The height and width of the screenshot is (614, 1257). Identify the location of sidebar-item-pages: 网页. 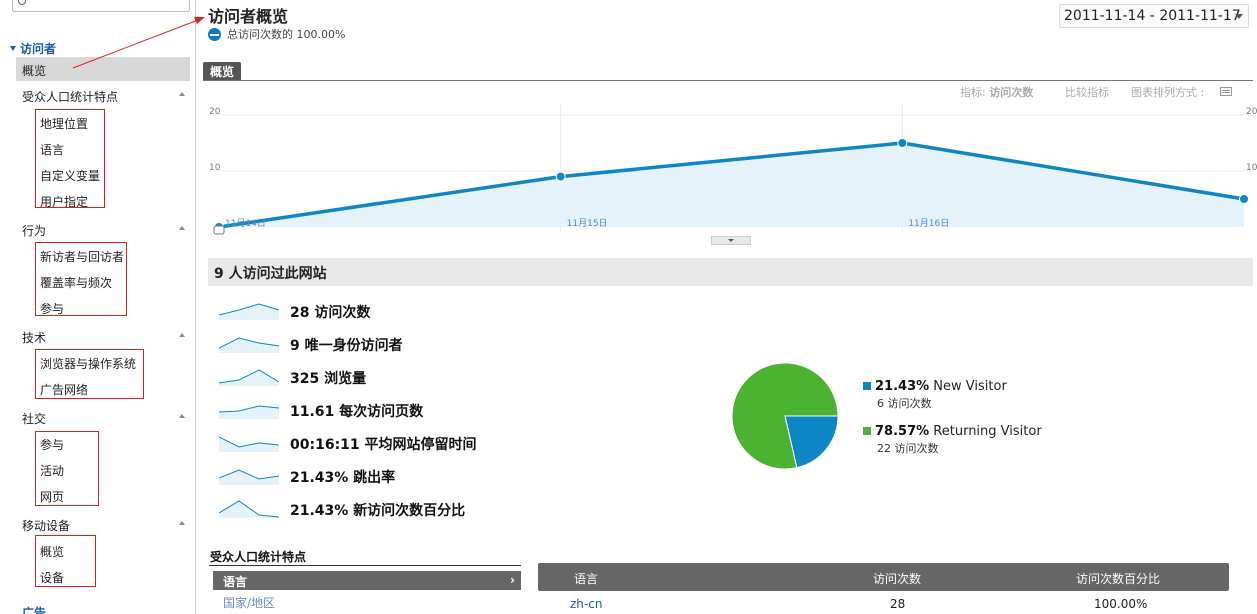
(52, 496).